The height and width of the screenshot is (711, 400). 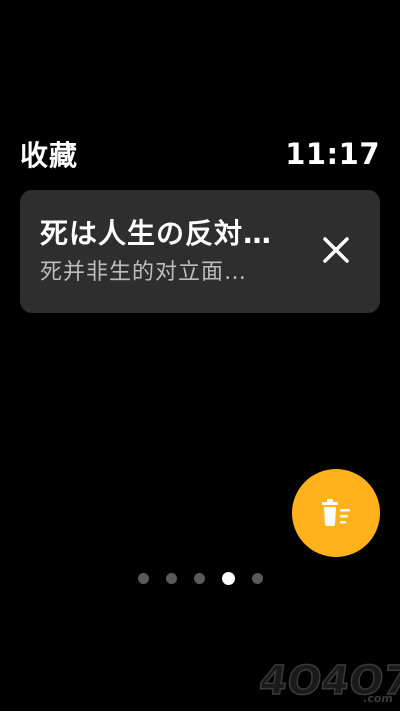 I want to click on header: 收藏 11:17, so click(x=200, y=154).